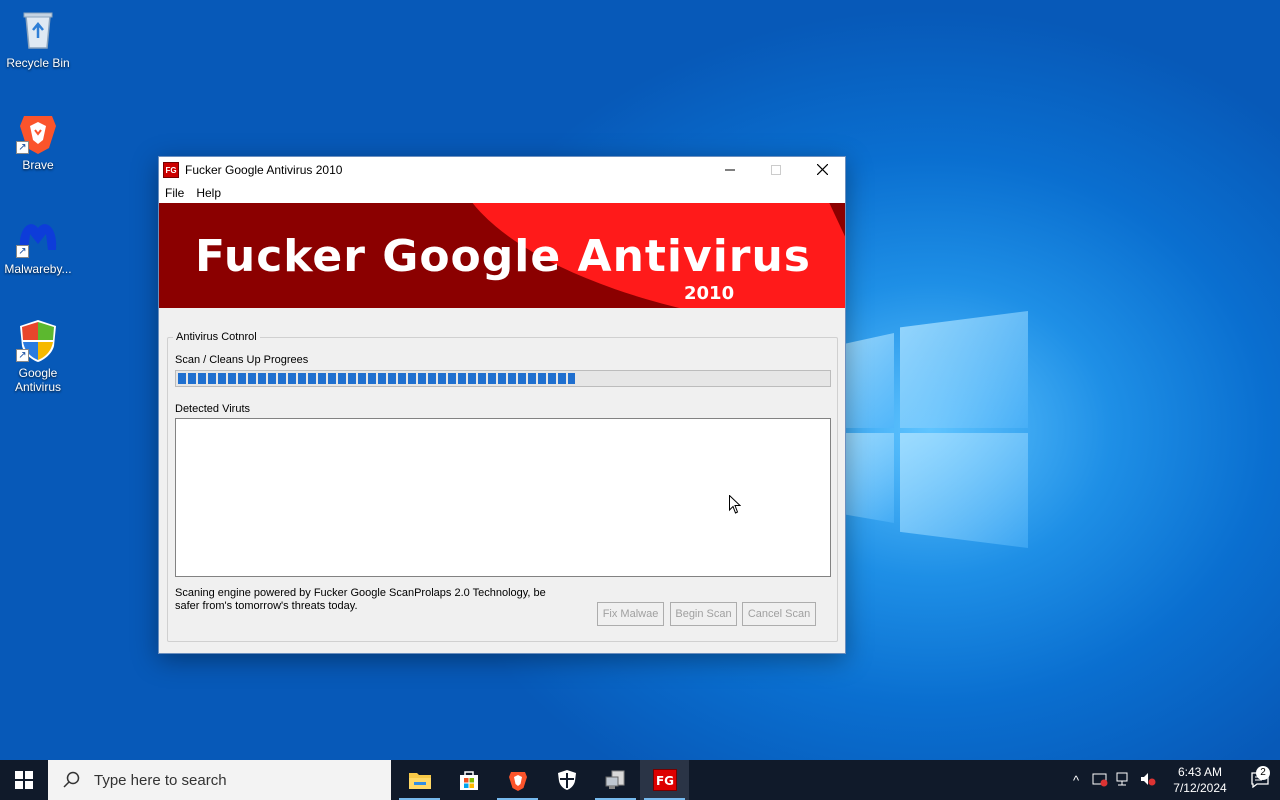 This screenshot has width=1280, height=800. I want to click on taskbar-file-explorer, so click(419, 780).